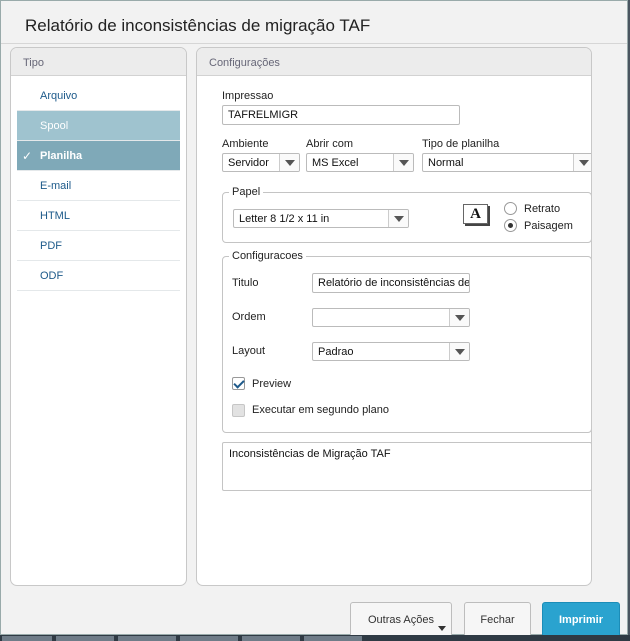 Image resolution: width=630 pixels, height=641 pixels. What do you see at coordinates (320, 410) in the screenshot?
I see `segundo-plano-label: Executar em segundo plano` at bounding box center [320, 410].